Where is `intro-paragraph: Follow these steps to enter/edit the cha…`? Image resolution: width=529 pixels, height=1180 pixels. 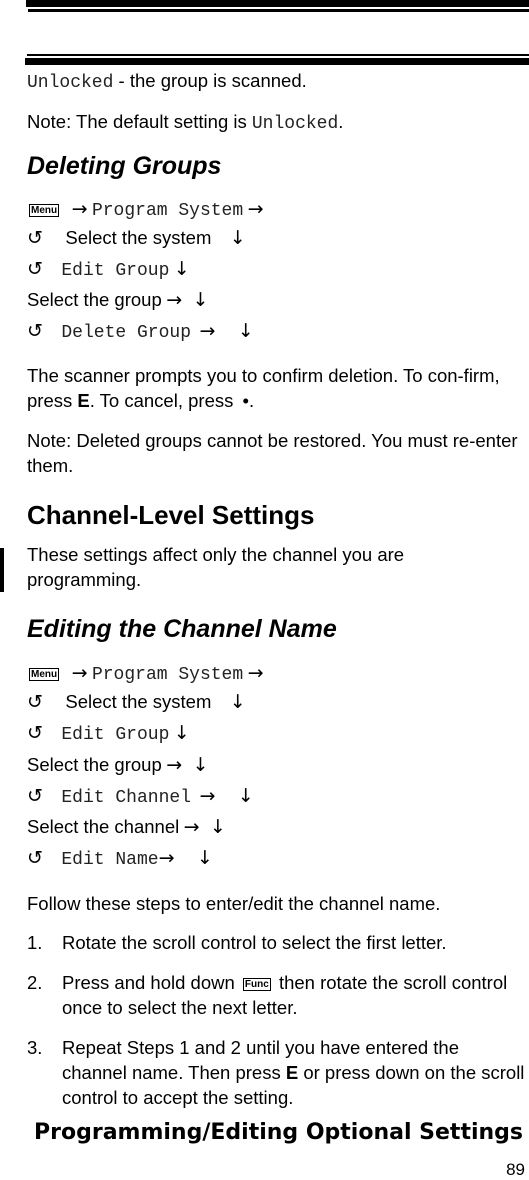
intro-paragraph: Follow these steps to enter/edit the cha… is located at coordinates (234, 903).